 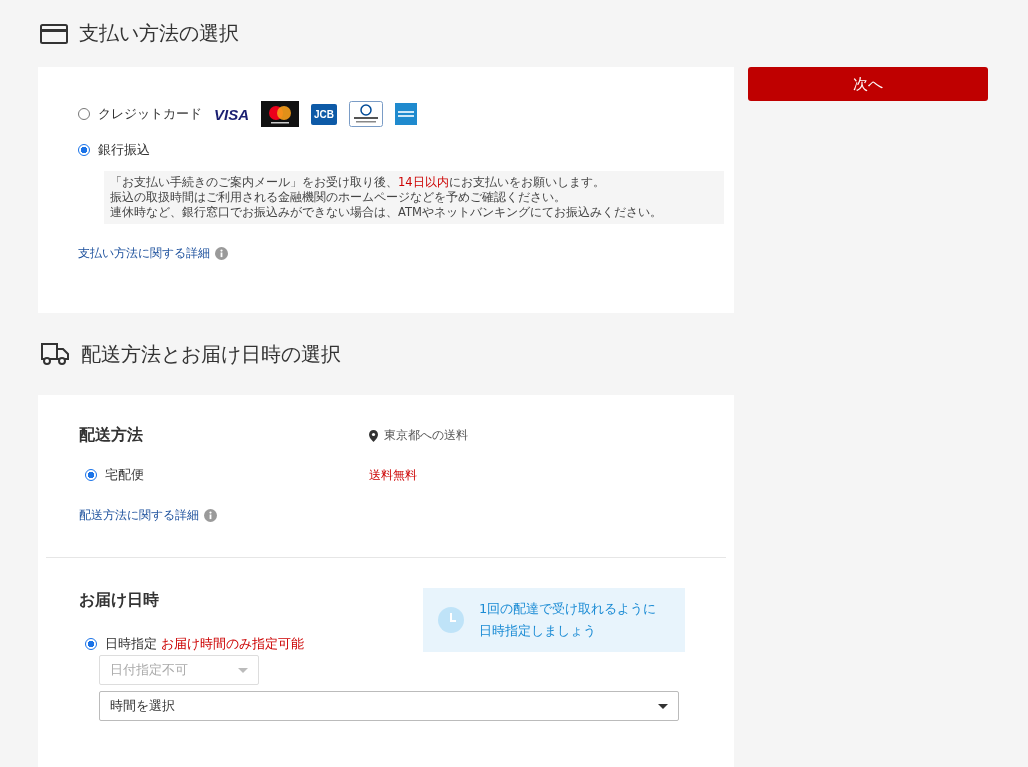 I want to click on clock-icon, so click(x=451, y=620).